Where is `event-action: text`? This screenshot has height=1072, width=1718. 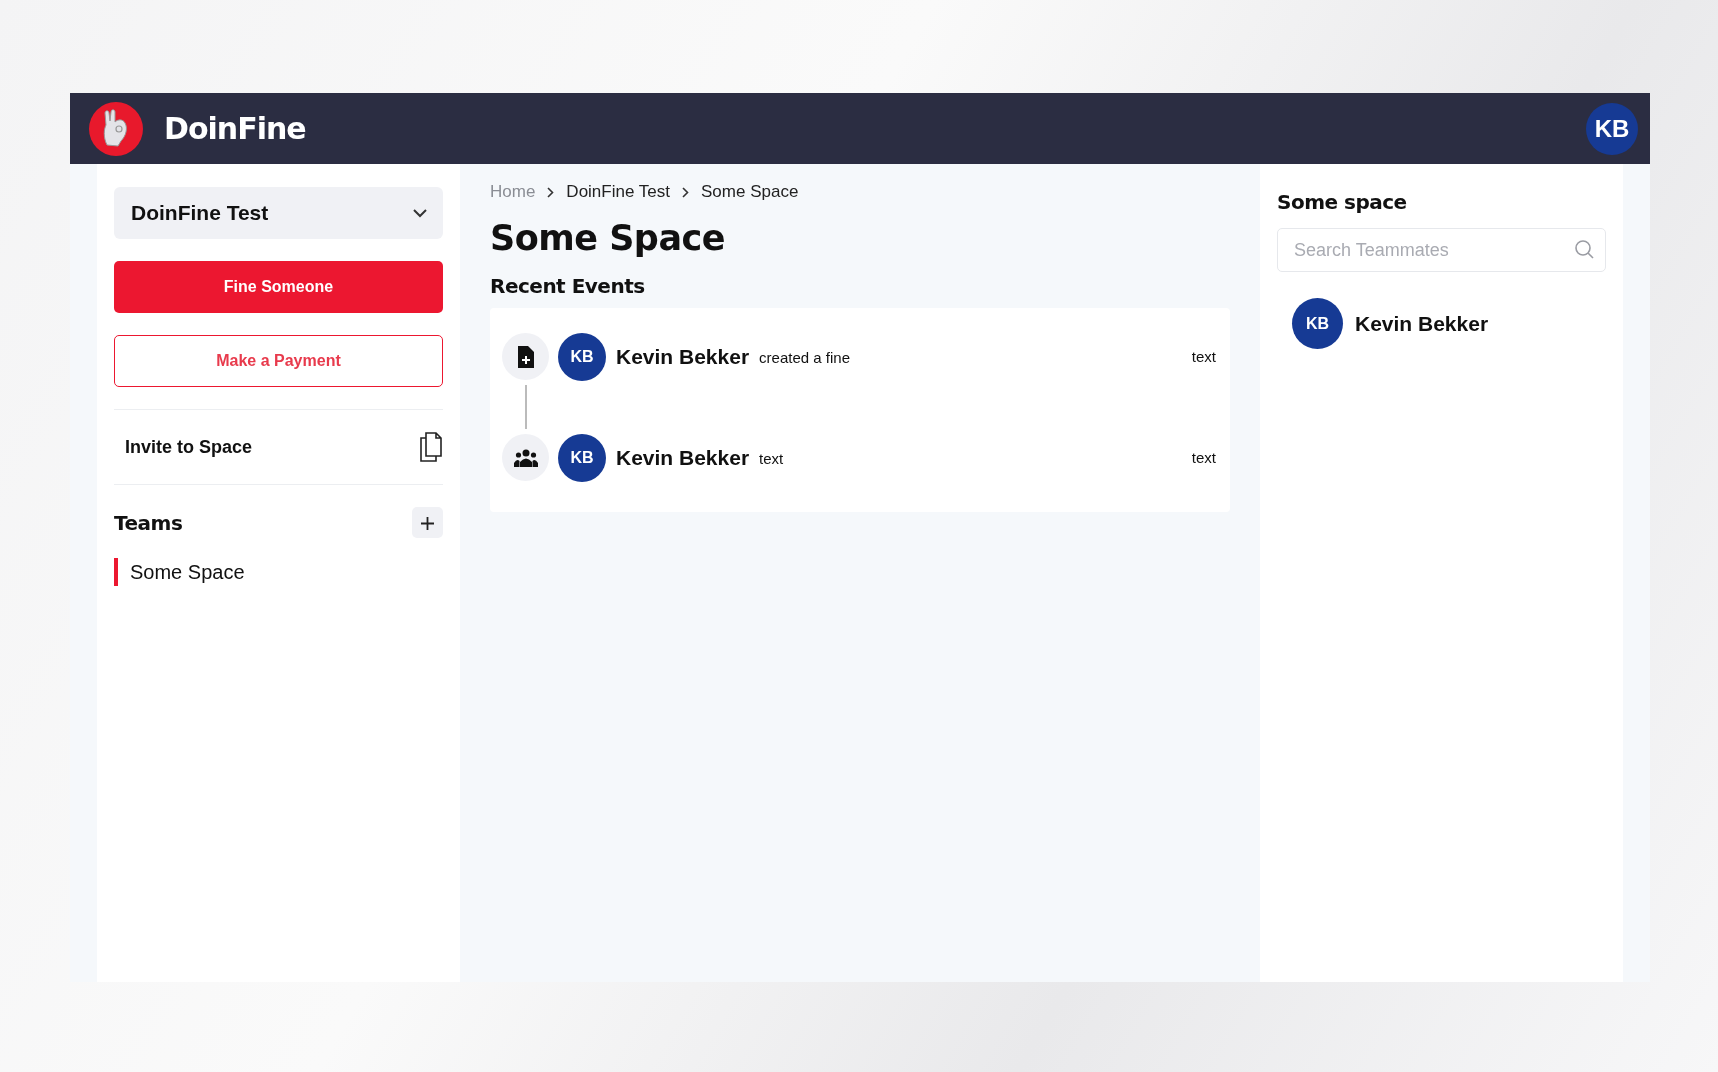
event-action: text is located at coordinates (771, 458).